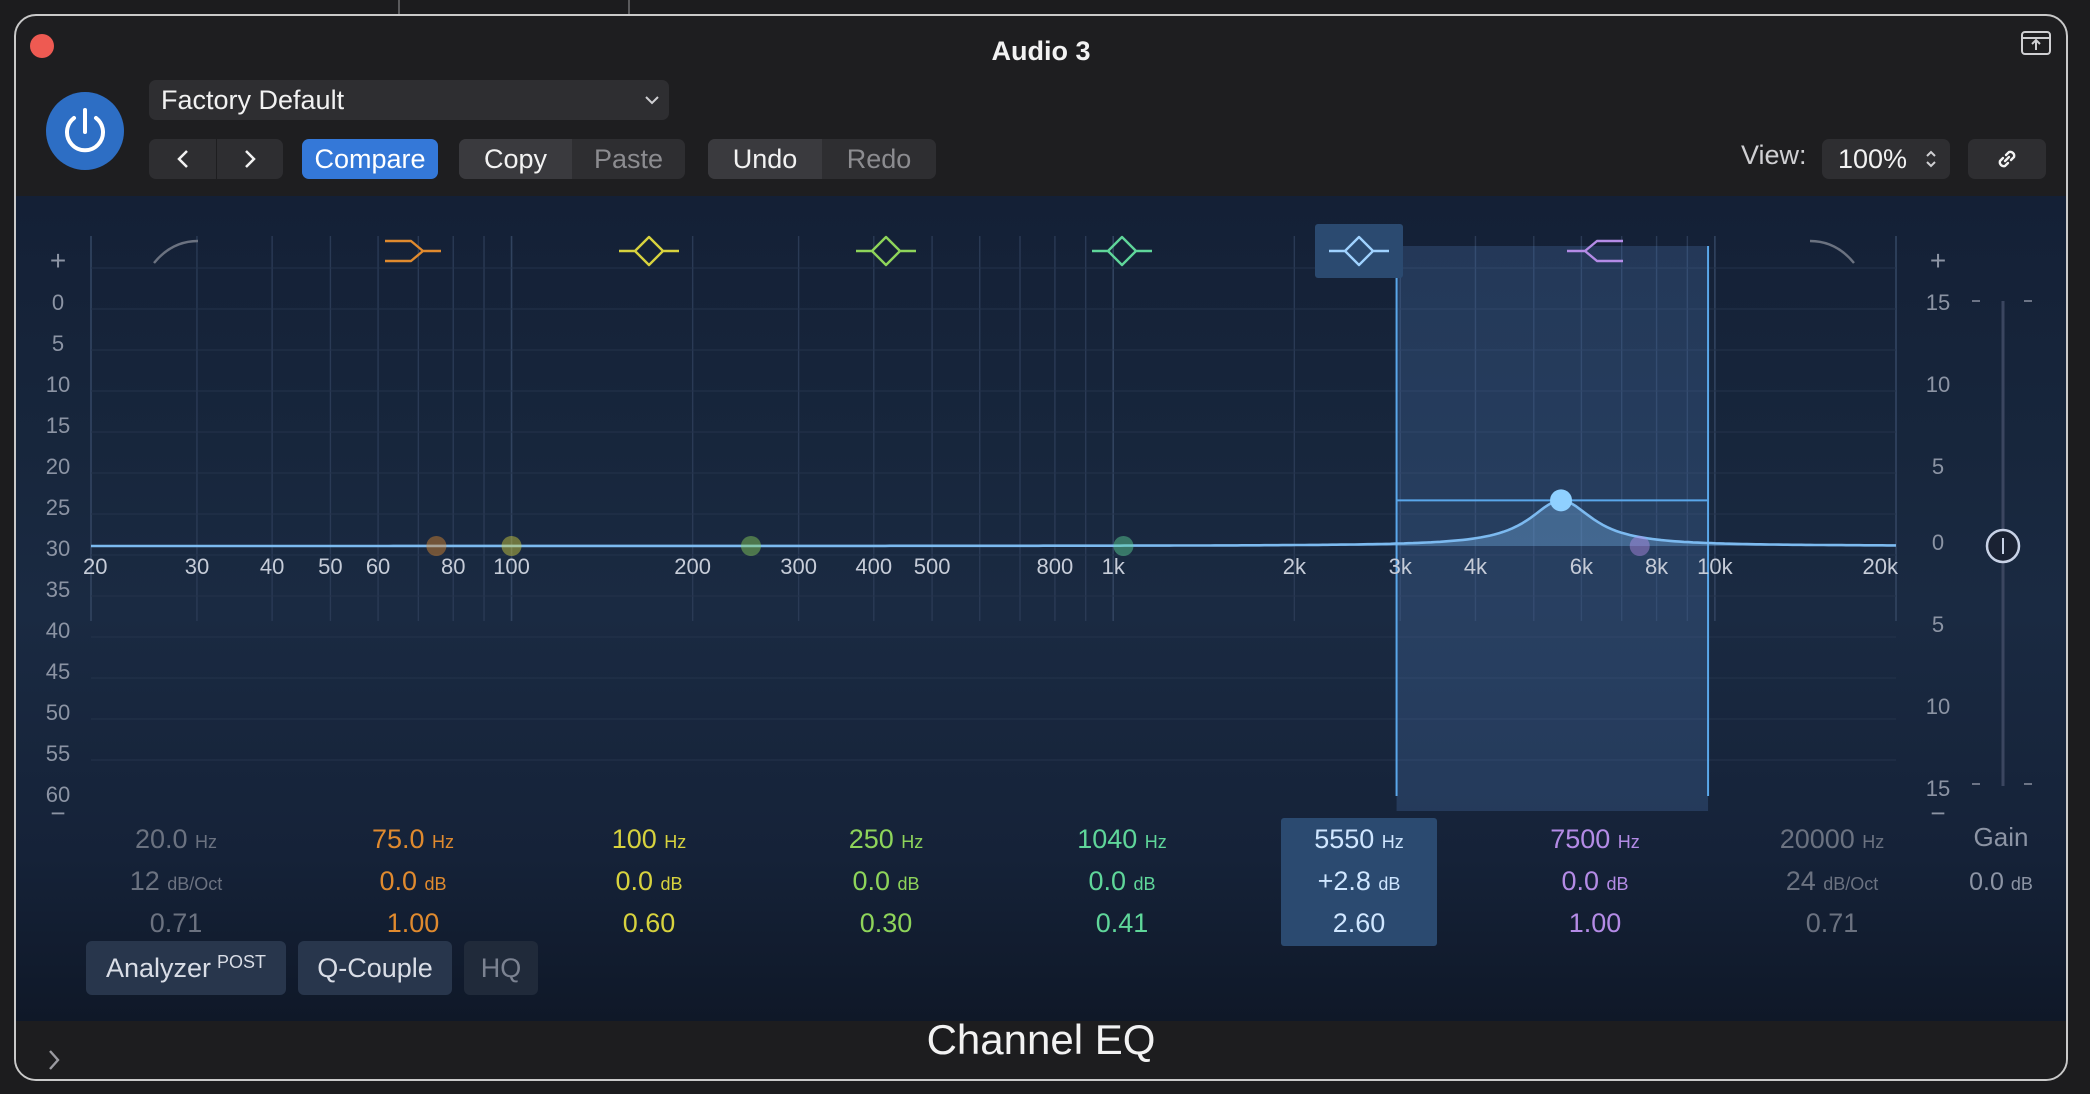 This screenshot has width=2090, height=1094. I want to click on preset-navigation, so click(216, 159).